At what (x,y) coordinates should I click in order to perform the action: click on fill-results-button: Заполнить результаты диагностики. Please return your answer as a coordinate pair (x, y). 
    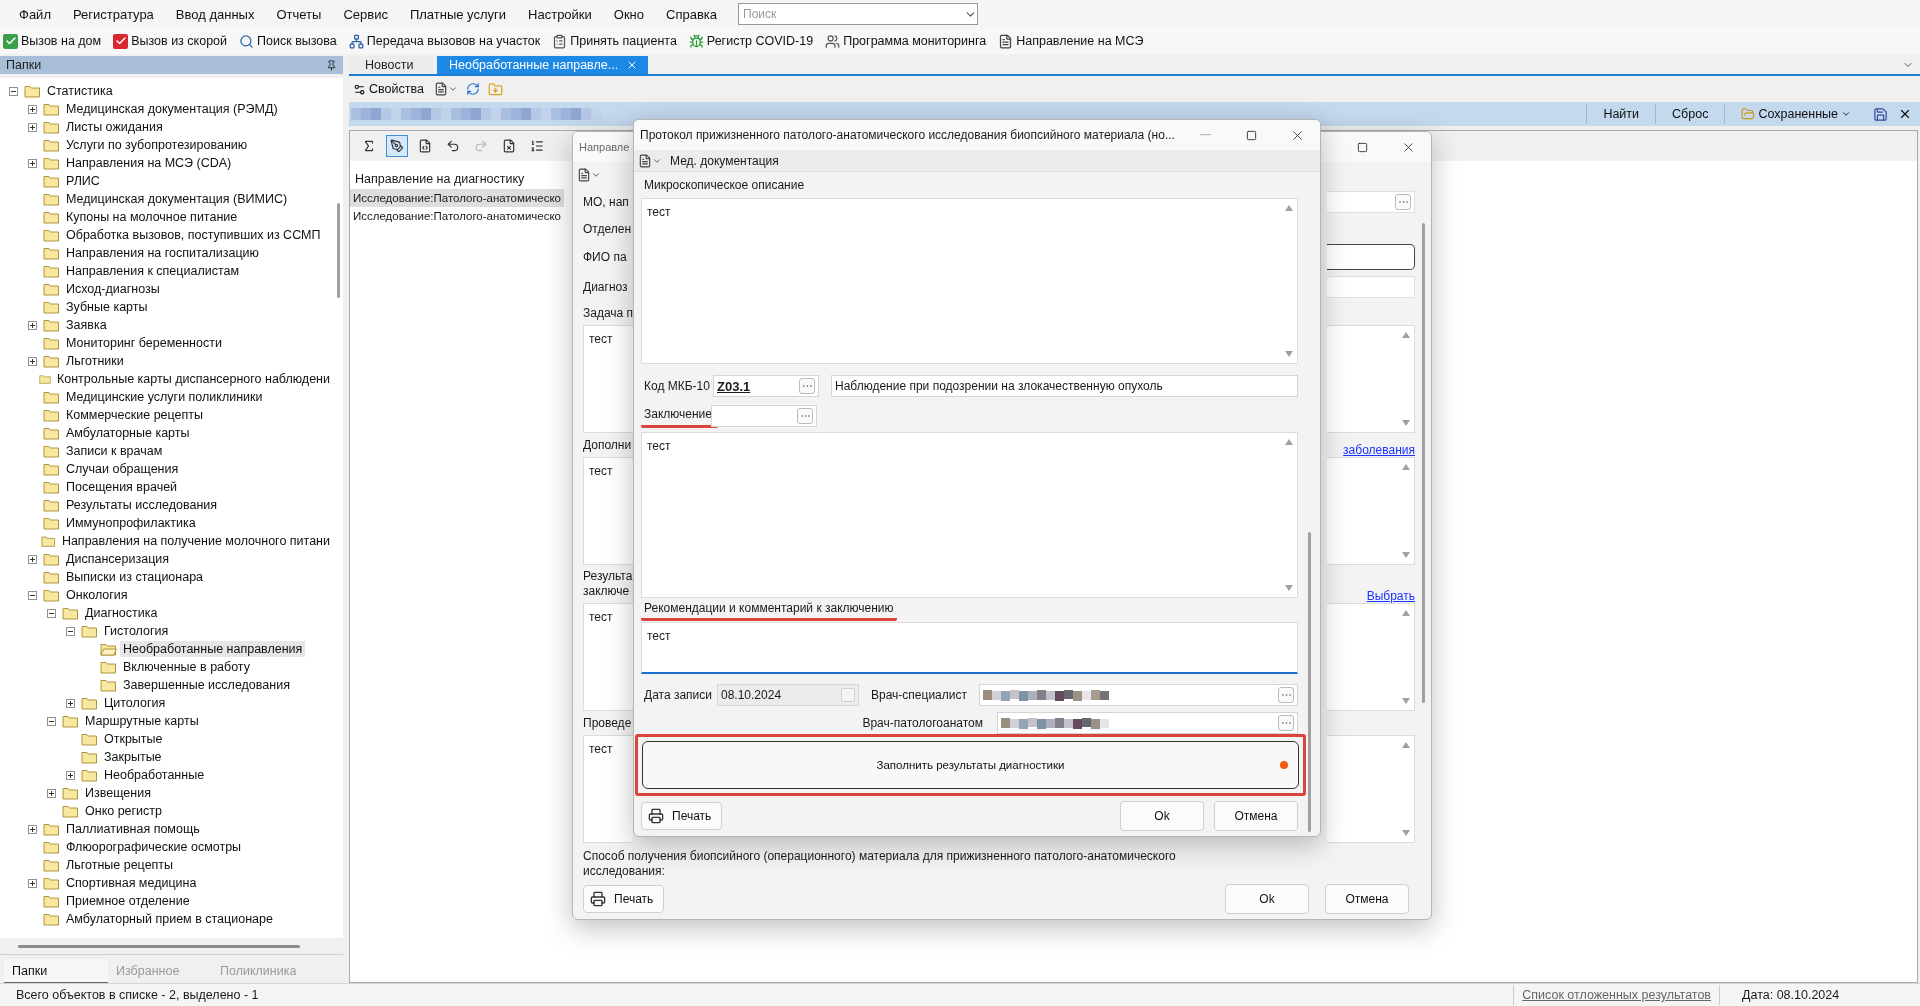
    Looking at the image, I should click on (970, 765).